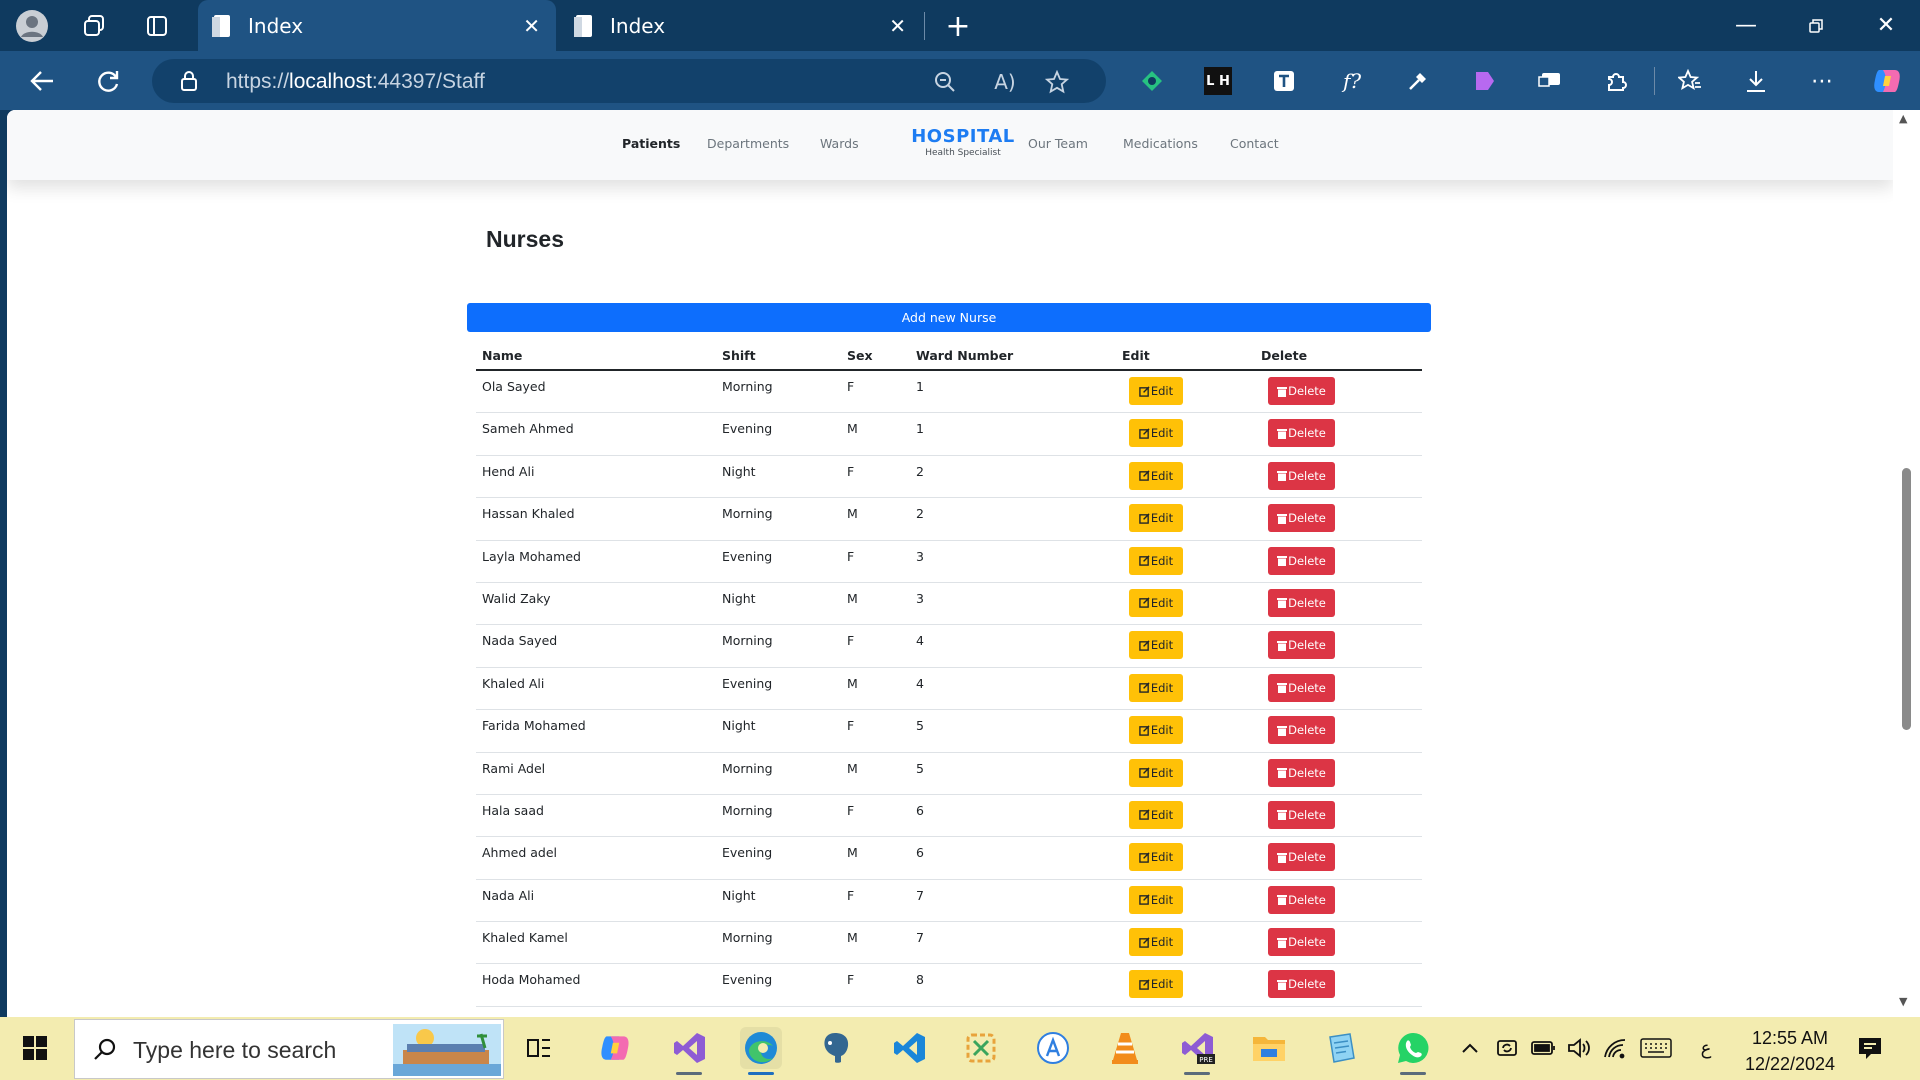 Image resolution: width=1920 pixels, height=1080 pixels. What do you see at coordinates (958, 26) in the screenshot?
I see `new-tab-icon: +` at bounding box center [958, 26].